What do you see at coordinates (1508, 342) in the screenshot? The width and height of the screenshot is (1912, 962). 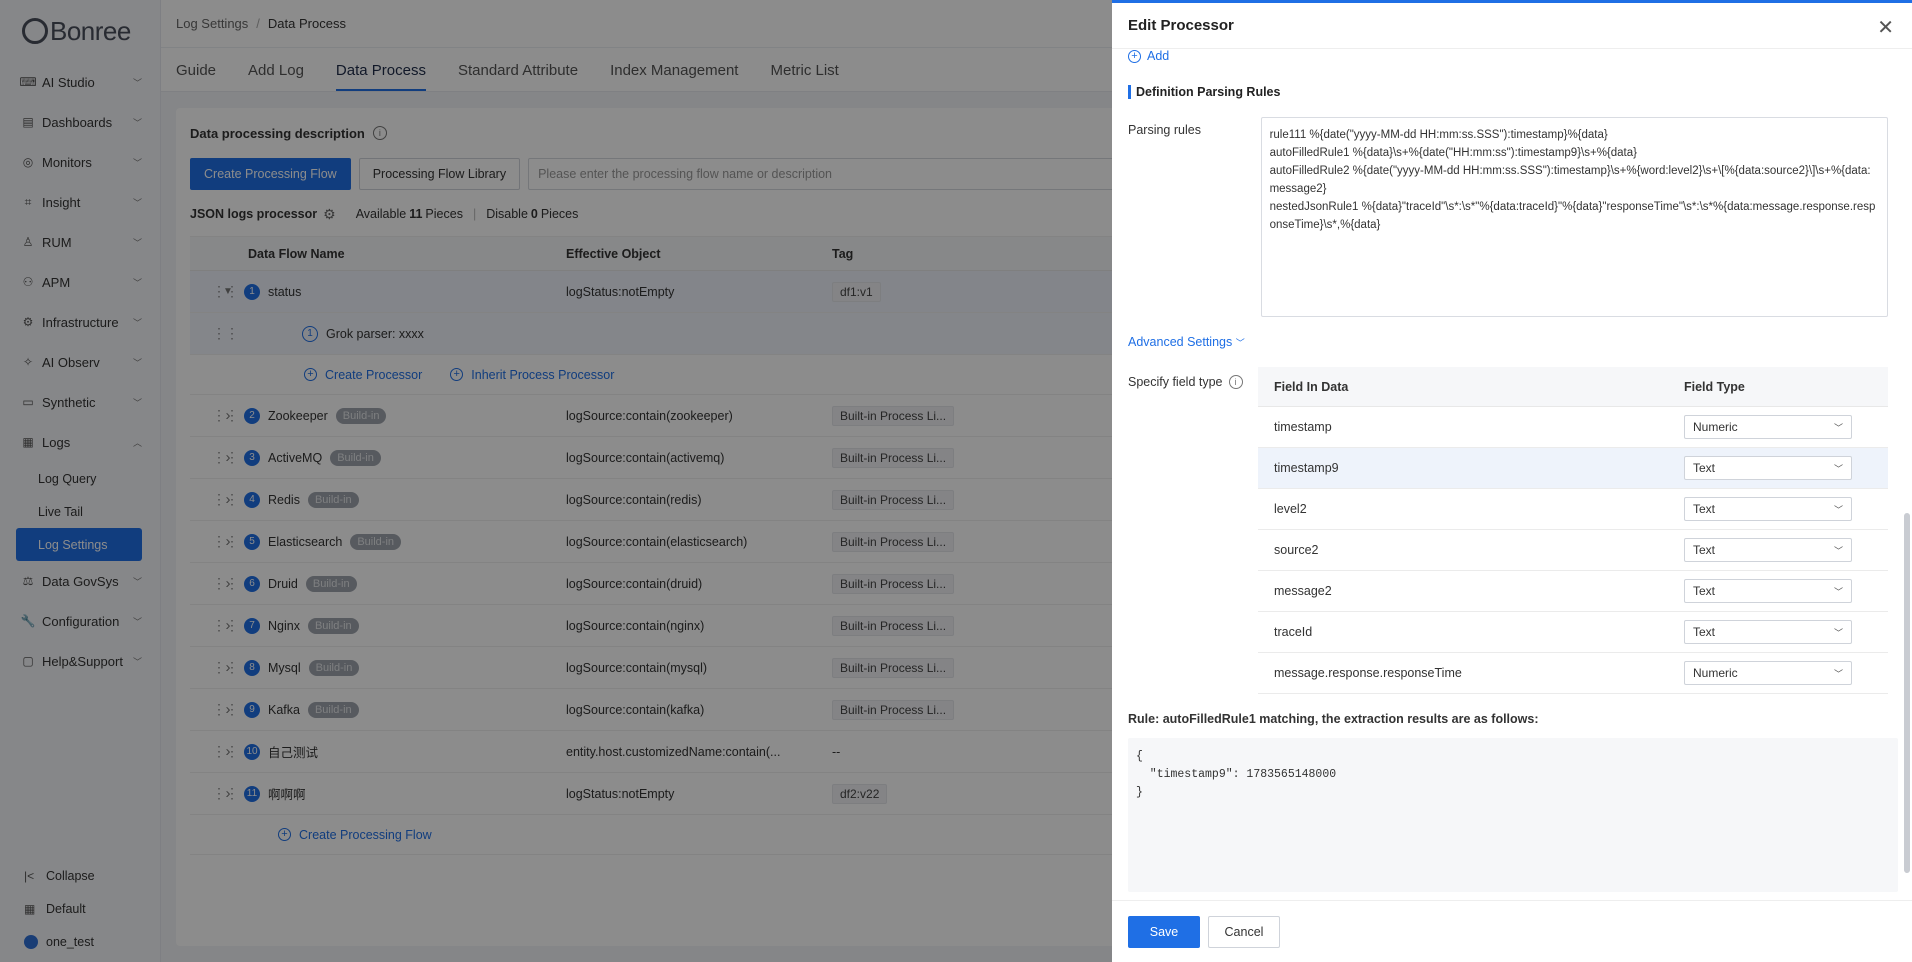 I see `advanced-settings-toggle: Advanced Settings ﹀` at bounding box center [1508, 342].